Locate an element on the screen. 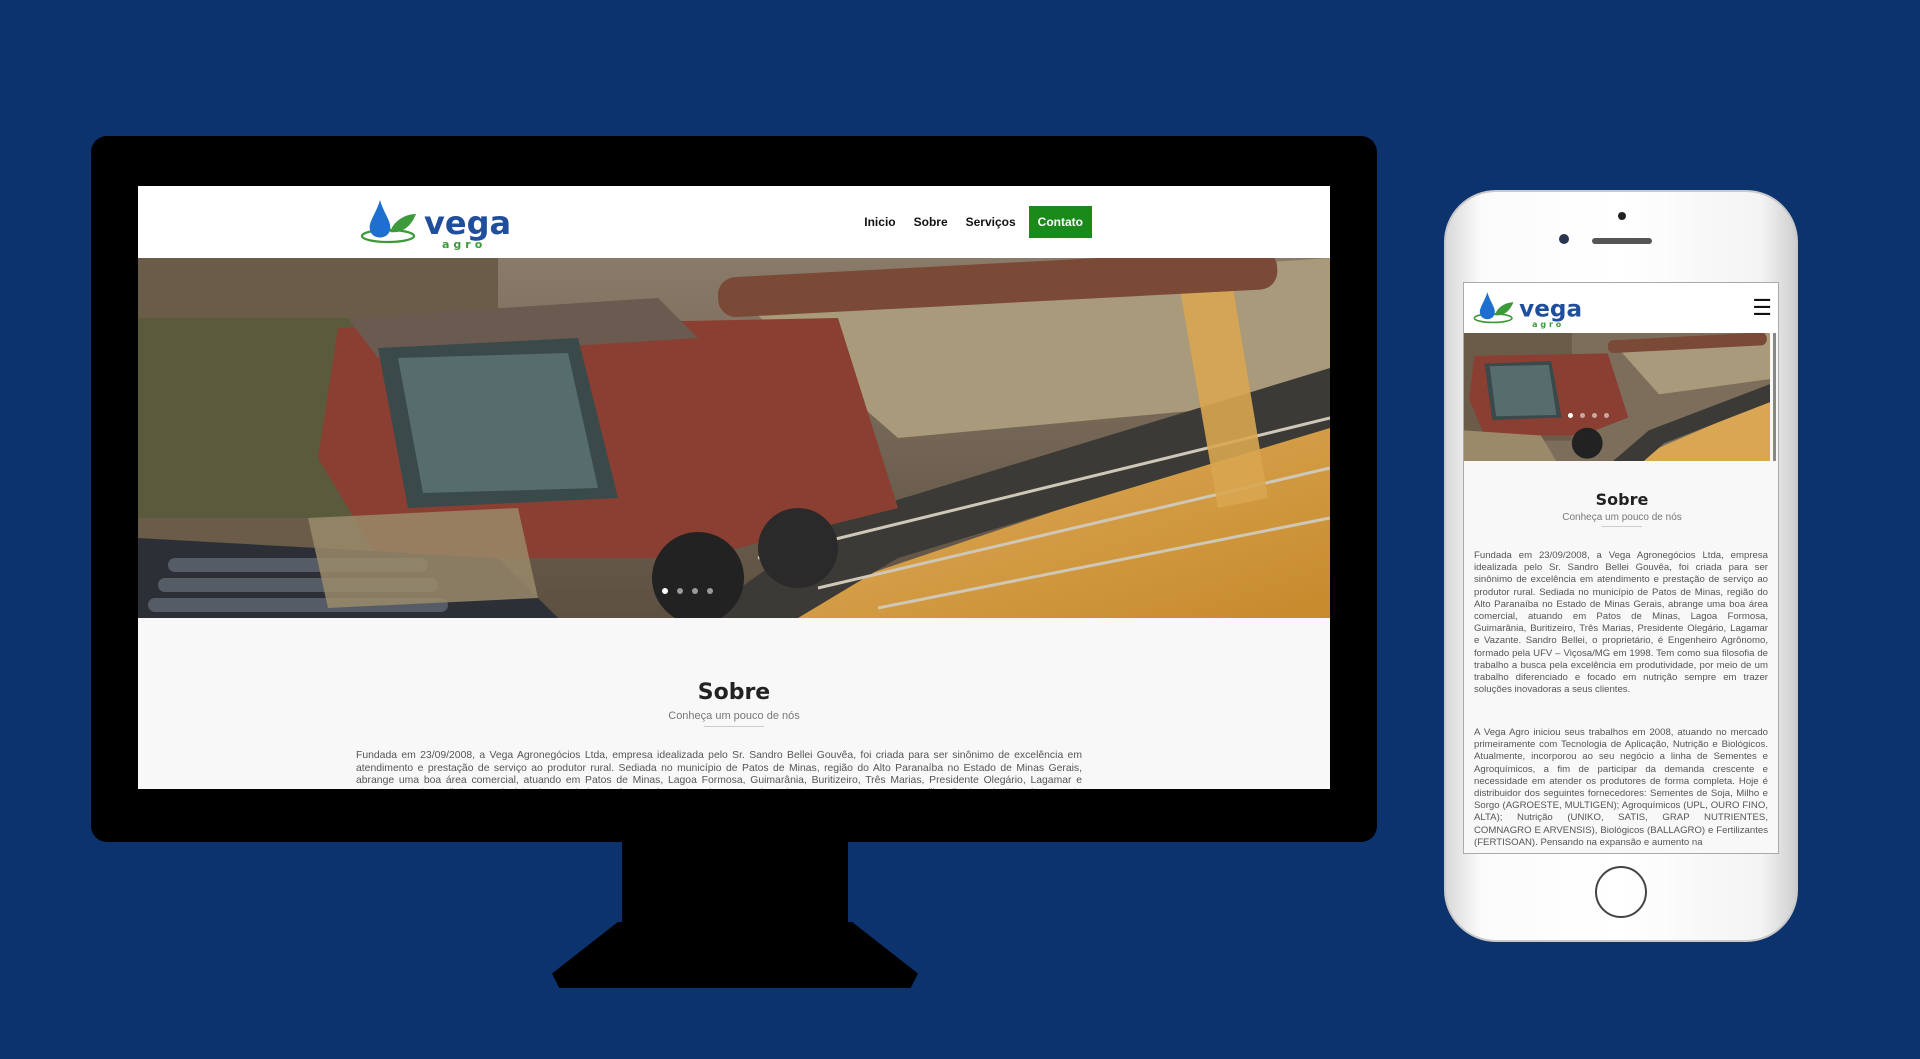 This screenshot has height=1059, width=1920. harvester-photo is located at coordinates (1617, 397).